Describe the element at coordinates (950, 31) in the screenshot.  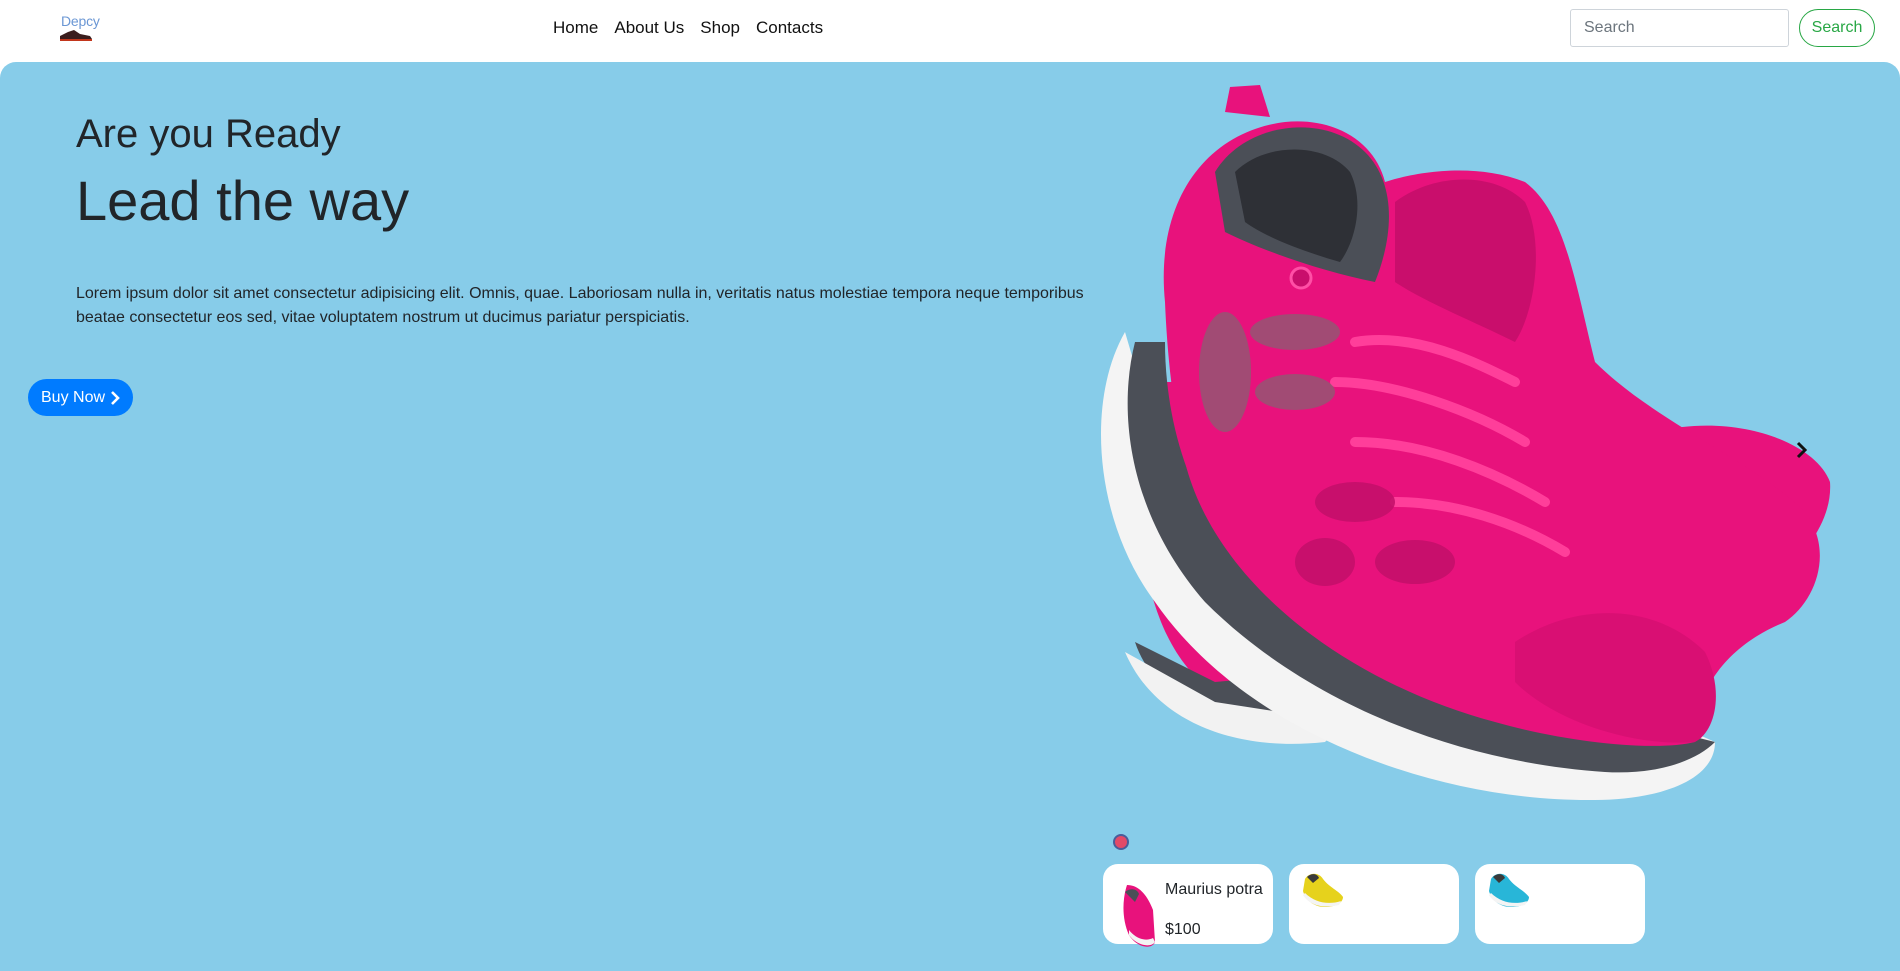
I see `navbar: Depcy Home About Us Shop Contacts Search` at that location.